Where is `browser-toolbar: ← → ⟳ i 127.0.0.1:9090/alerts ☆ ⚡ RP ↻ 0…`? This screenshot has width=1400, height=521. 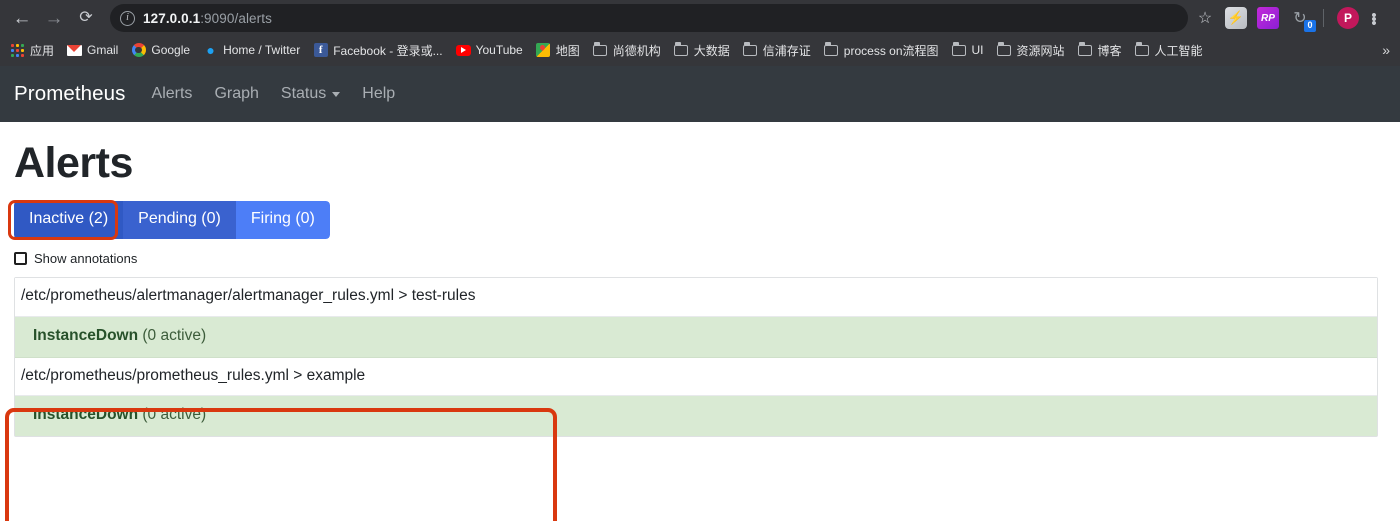
browser-toolbar: ← → ⟳ i 127.0.0.1:9090/alerts ☆ ⚡ RP ↻ 0… is located at coordinates (700, 18).